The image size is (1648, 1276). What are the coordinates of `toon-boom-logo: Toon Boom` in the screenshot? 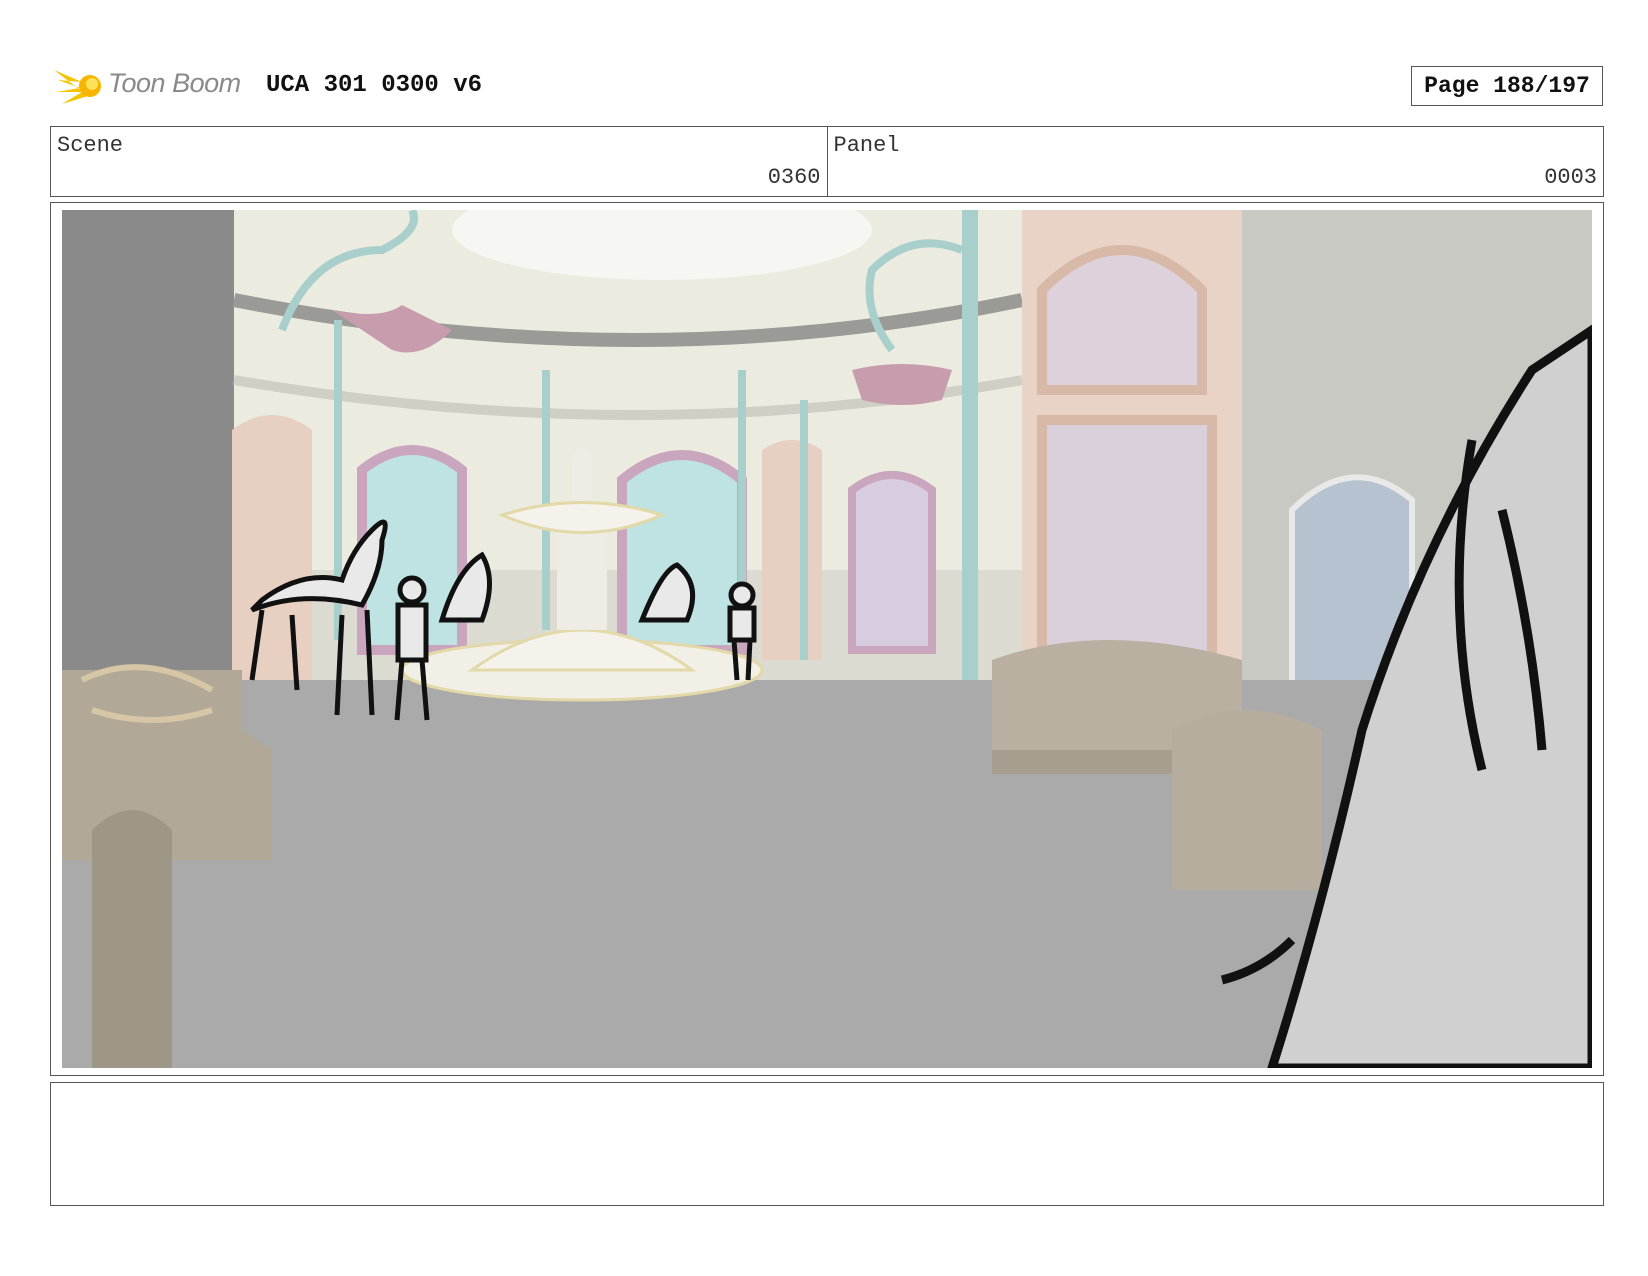 It's located at (152, 86).